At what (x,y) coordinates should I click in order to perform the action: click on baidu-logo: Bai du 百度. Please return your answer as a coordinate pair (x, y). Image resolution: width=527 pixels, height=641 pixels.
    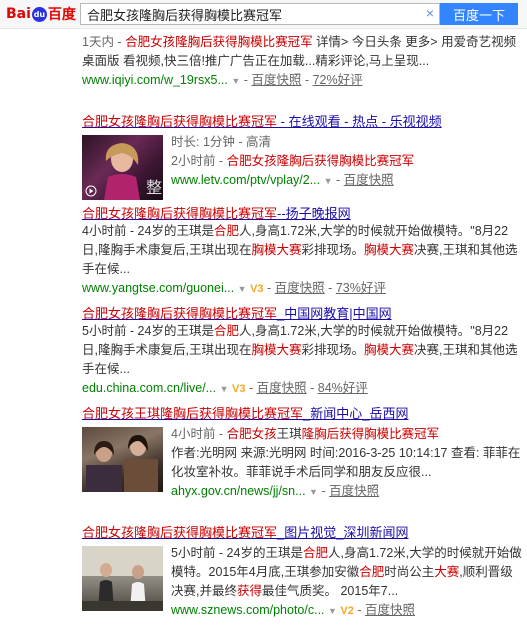
    Looking at the image, I should click on (41, 14).